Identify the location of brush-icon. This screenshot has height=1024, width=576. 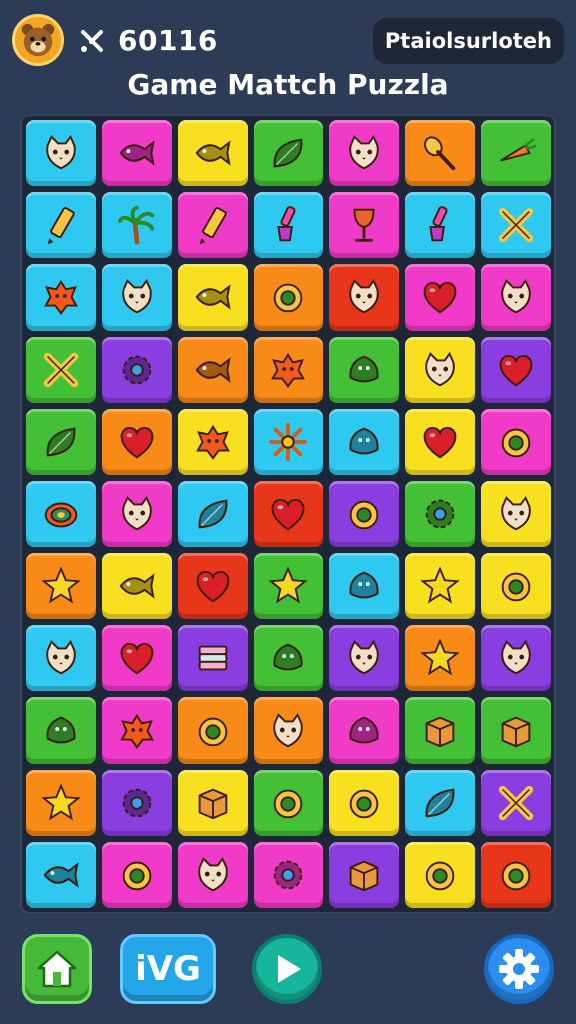
(438, 224).